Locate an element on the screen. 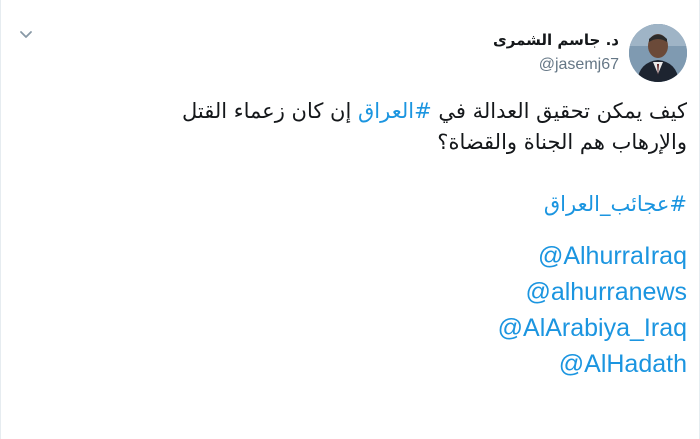  mention-link: @AlHadath is located at coordinates (357, 364).